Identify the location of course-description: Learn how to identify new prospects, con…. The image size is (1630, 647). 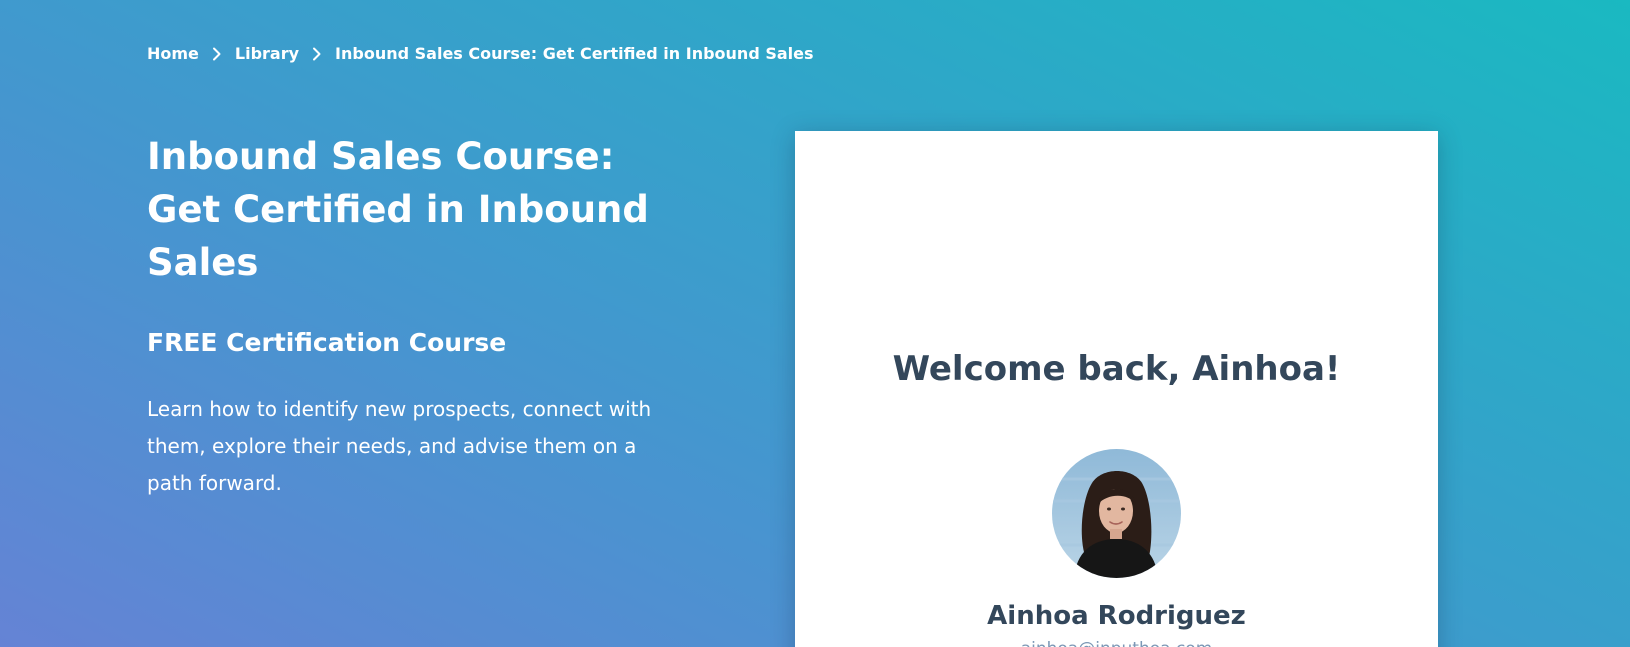
(399, 446).